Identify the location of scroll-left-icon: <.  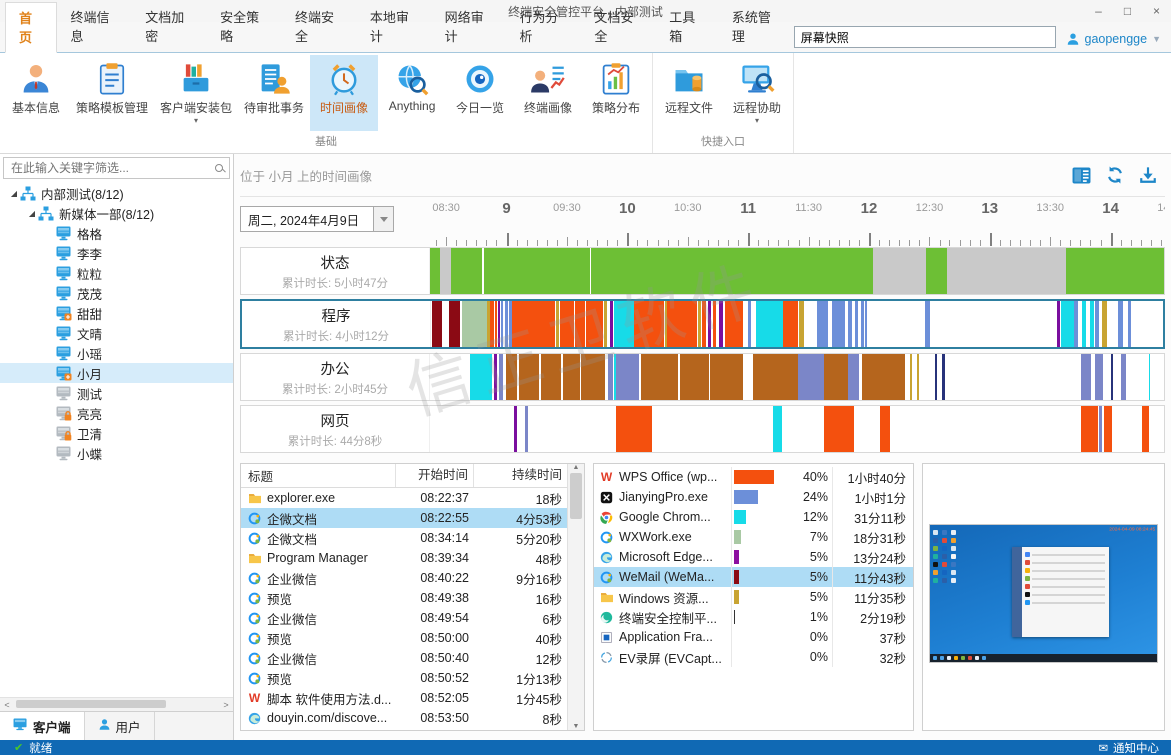
(7, 705).